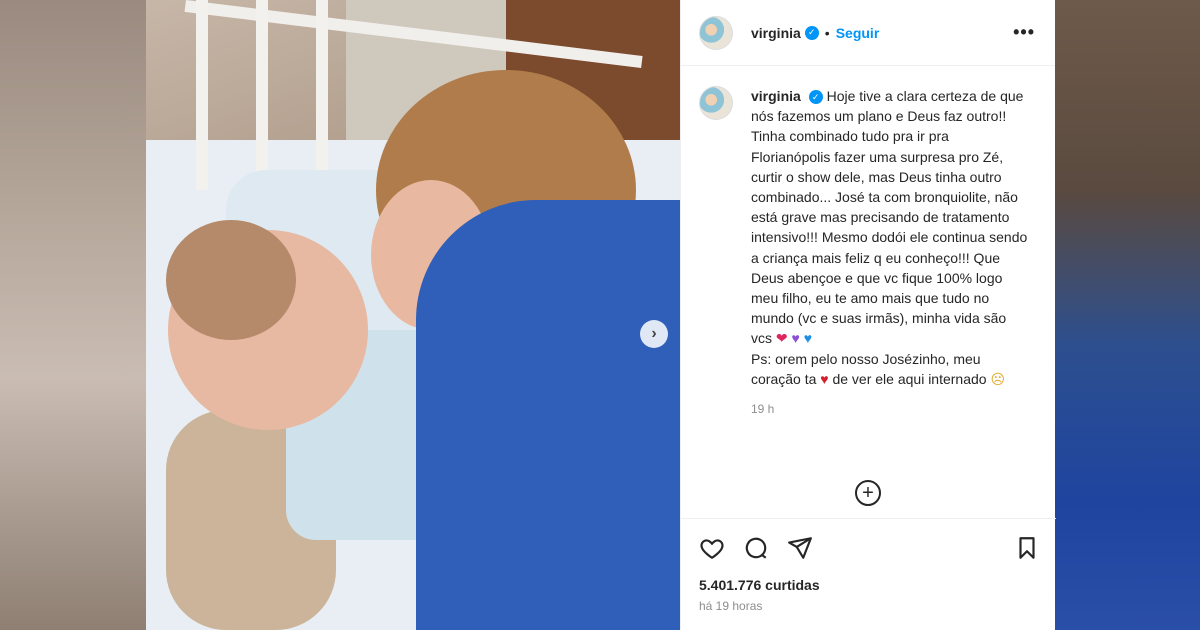 The width and height of the screenshot is (1200, 630). Describe the element at coordinates (869, 585) in the screenshot. I see `like-count: 5.401.776 curtidas` at that location.